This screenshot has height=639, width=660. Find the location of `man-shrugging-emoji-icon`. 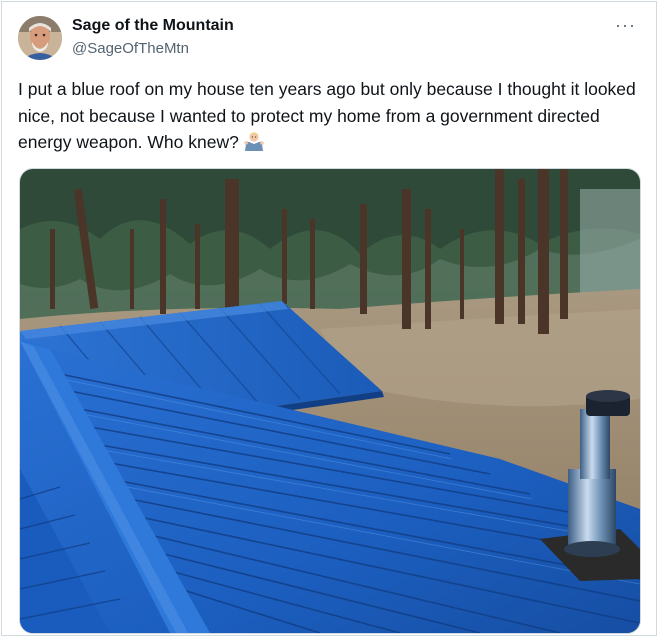

man-shrugging-emoji-icon is located at coordinates (254, 145).